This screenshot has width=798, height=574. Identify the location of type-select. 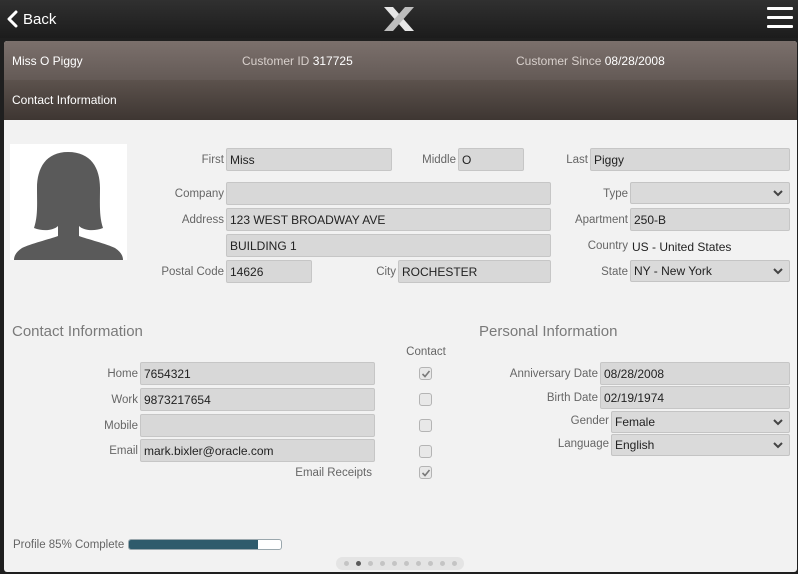
(710, 193).